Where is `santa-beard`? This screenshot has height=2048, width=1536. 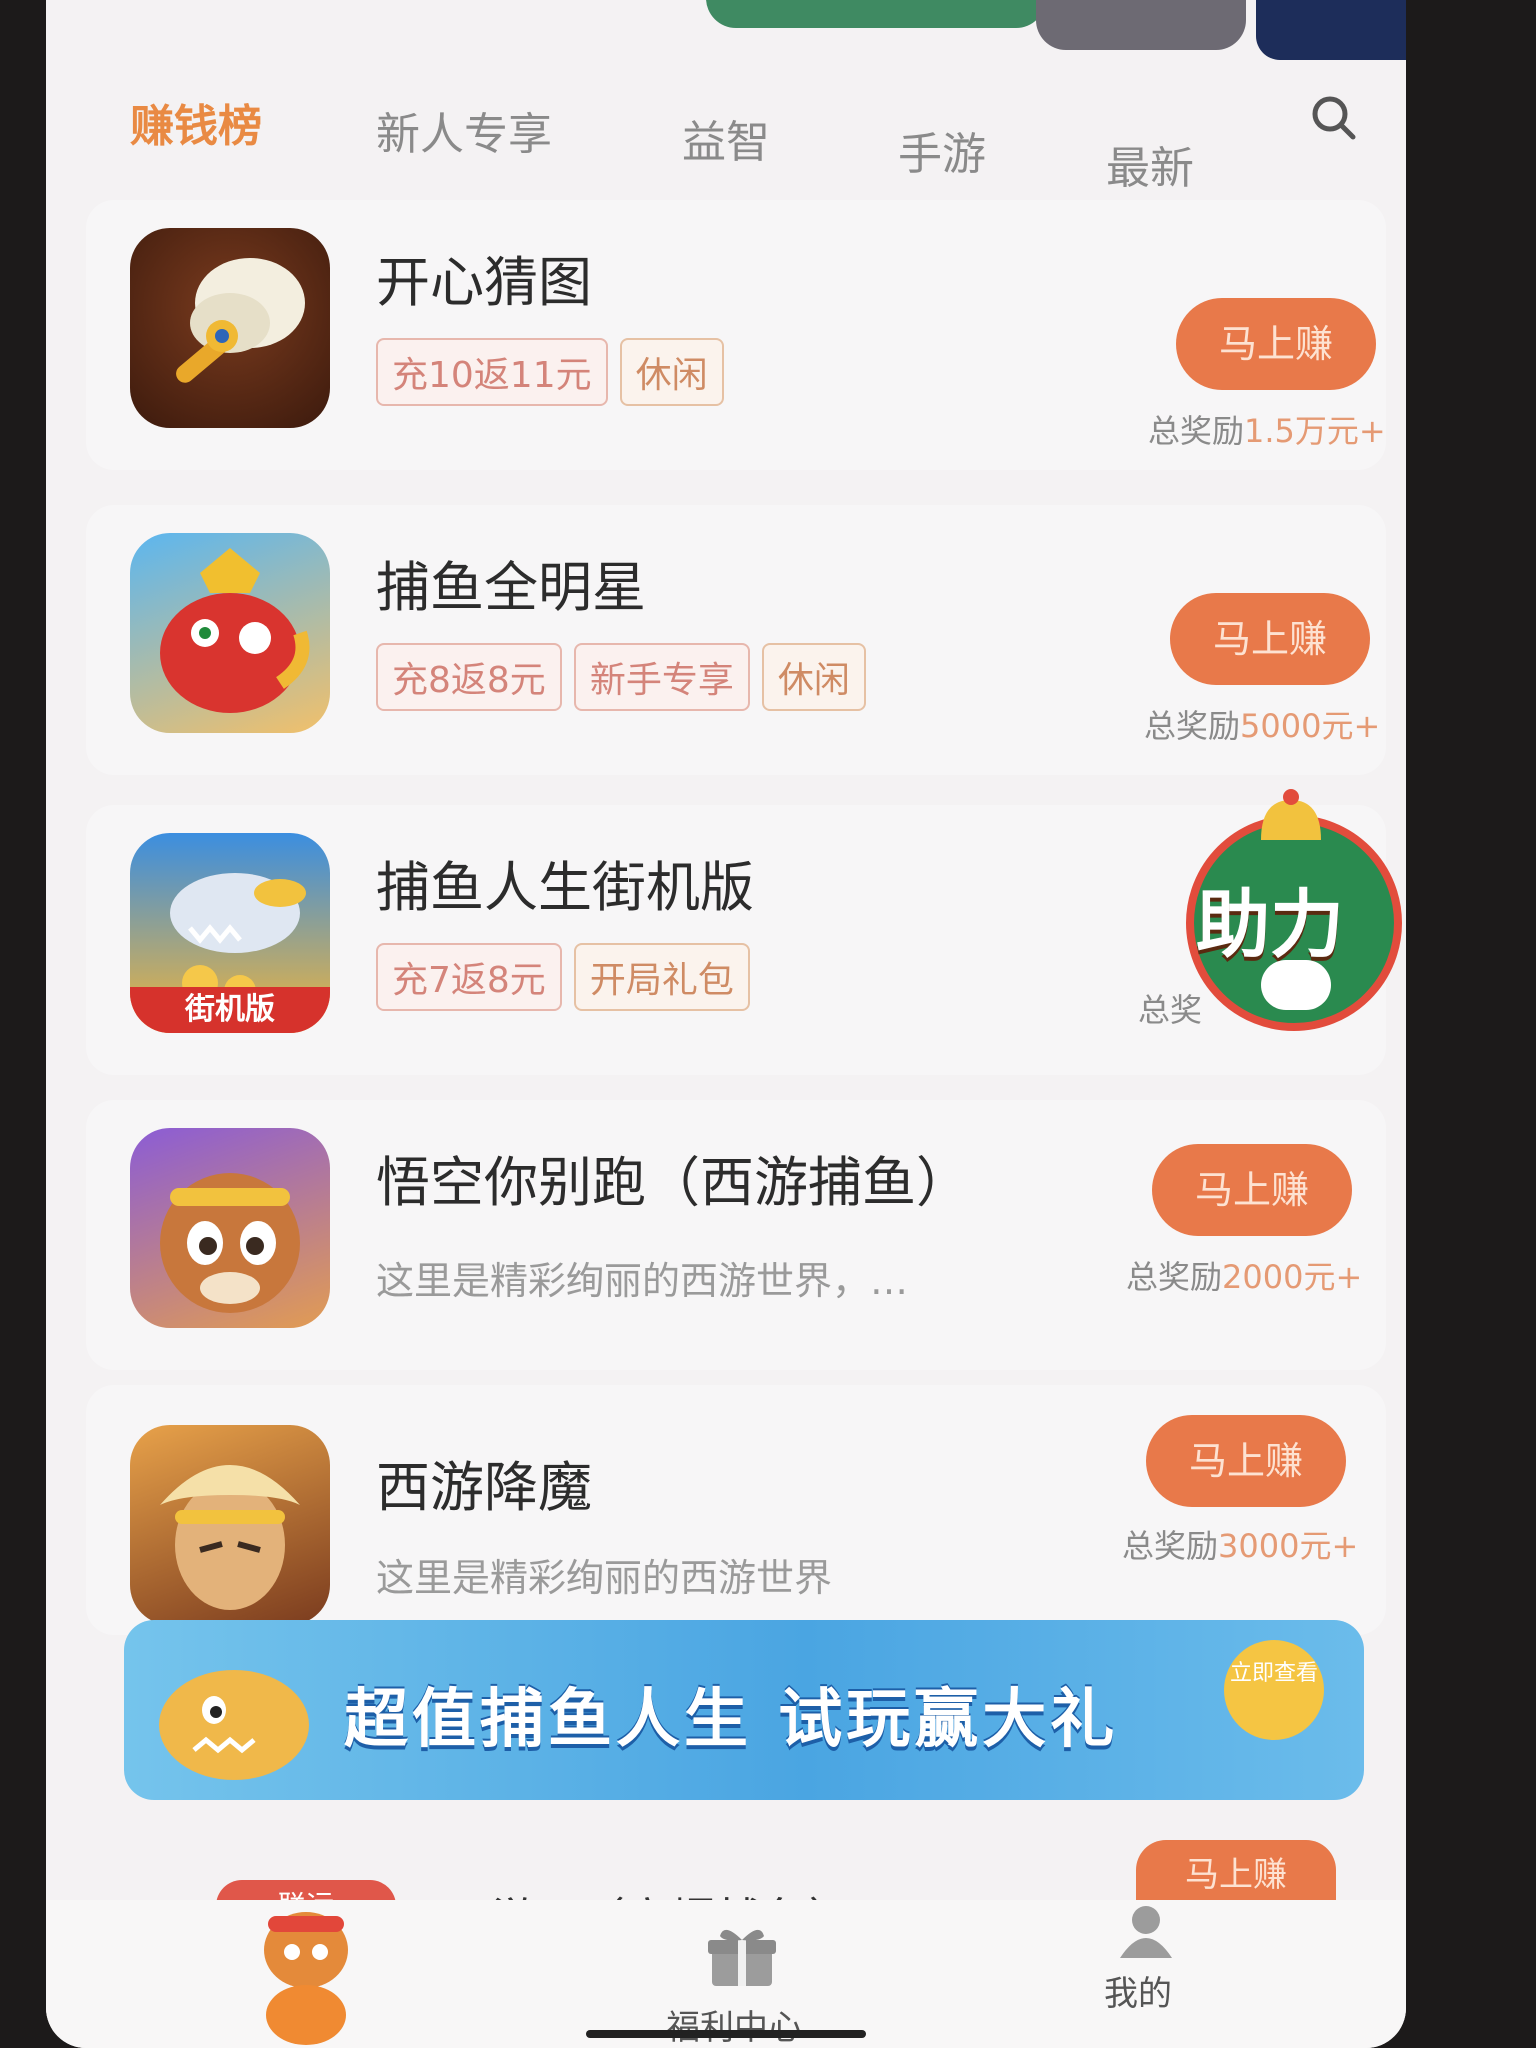
santa-beard is located at coordinates (1296, 985).